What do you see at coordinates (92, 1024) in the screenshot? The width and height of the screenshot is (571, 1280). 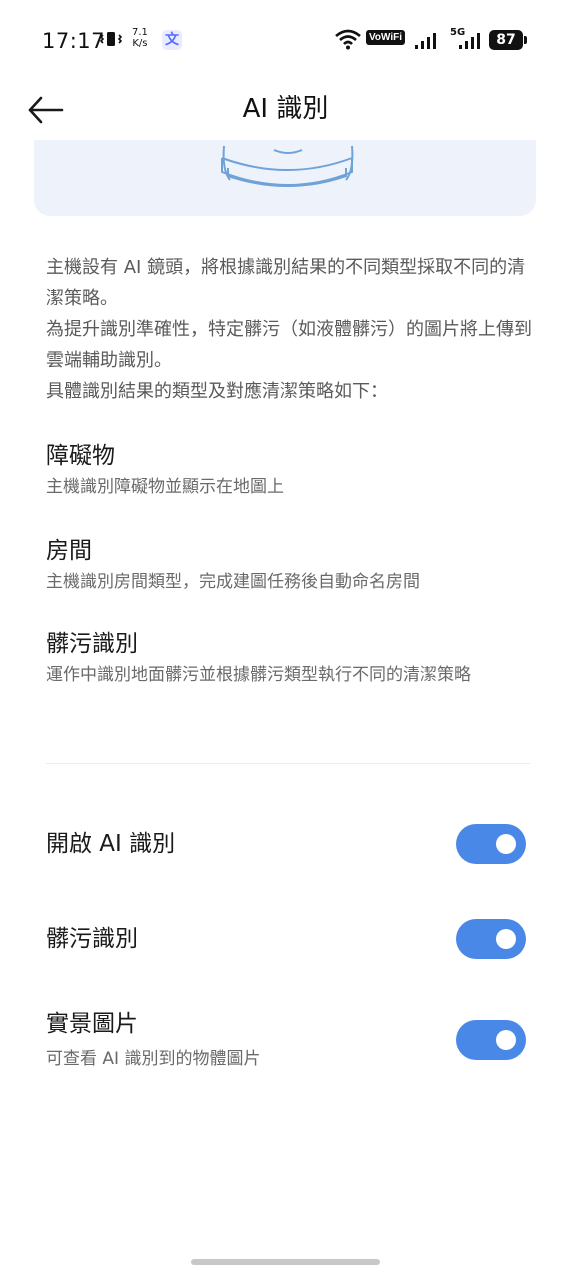 I see `setting-label: 實景圖片` at bounding box center [92, 1024].